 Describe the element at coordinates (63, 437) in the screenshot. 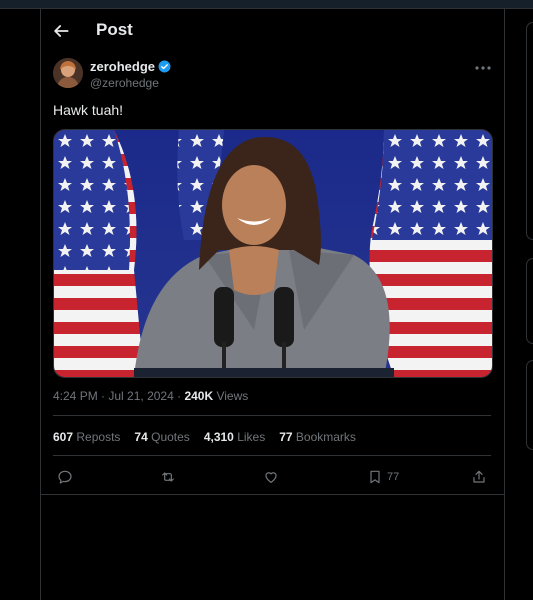

I see `reposts-count: 607` at that location.